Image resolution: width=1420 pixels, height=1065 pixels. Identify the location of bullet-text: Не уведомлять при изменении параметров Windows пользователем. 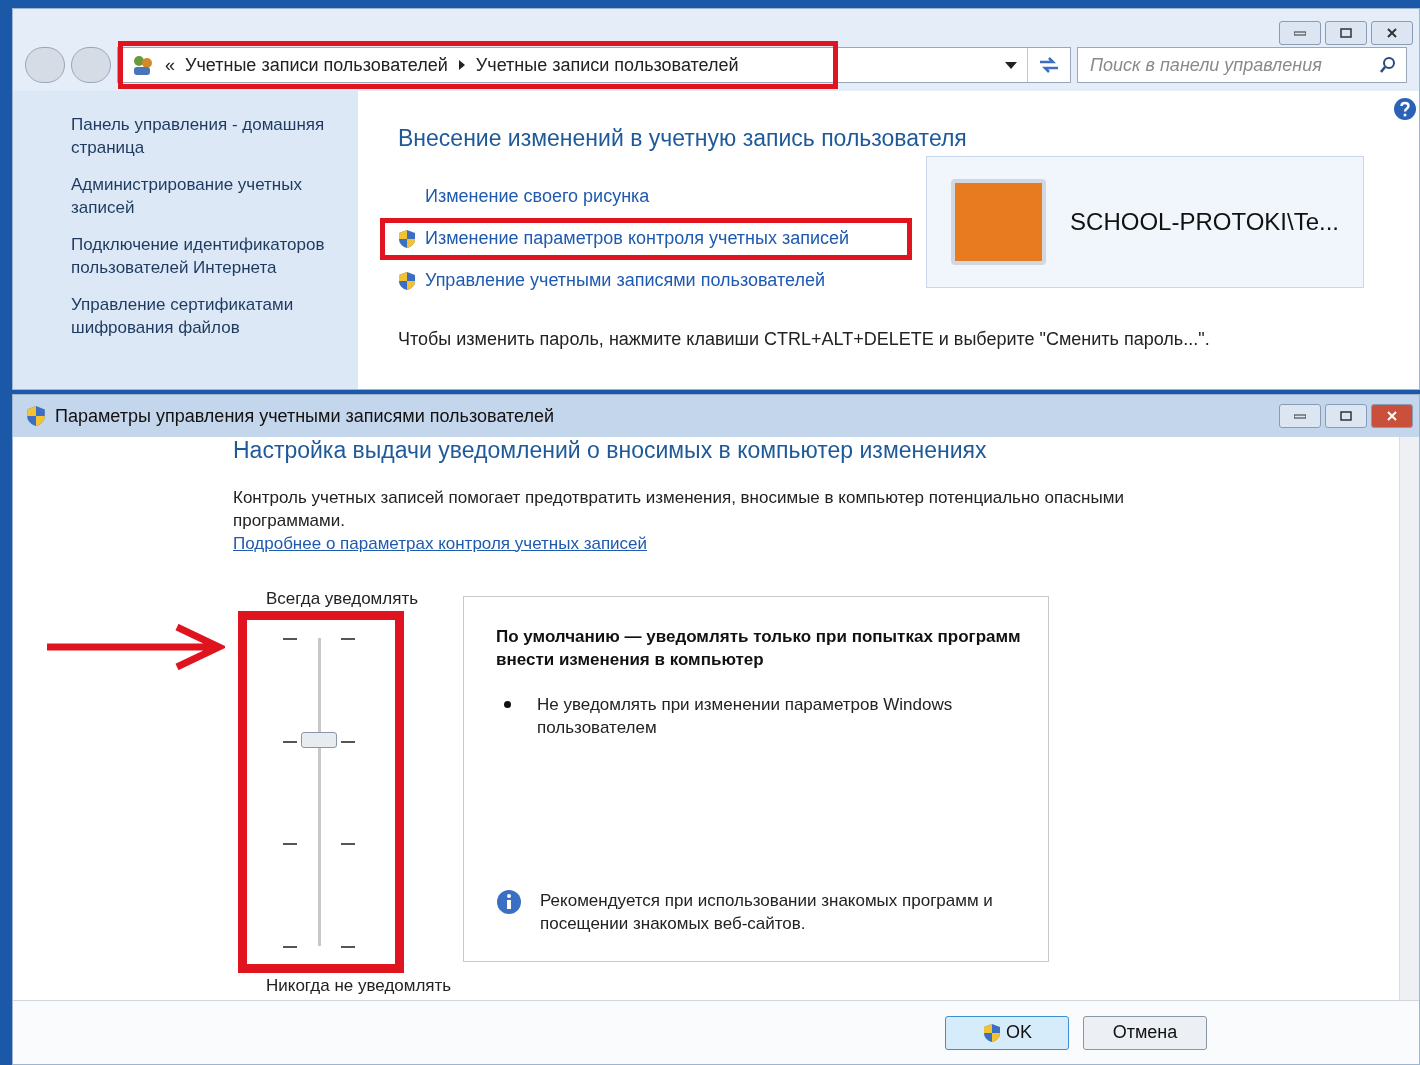
(745, 716).